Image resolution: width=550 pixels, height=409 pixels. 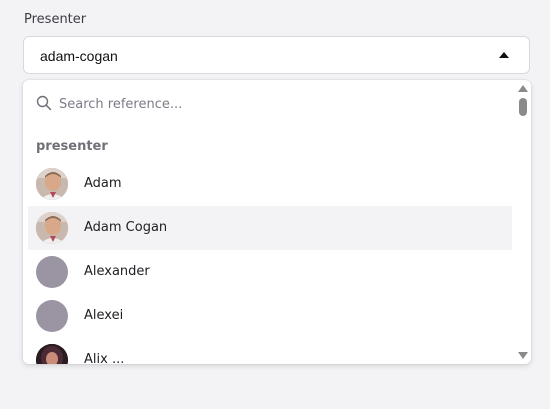 I want to click on scrollbar-thumb, so click(x=523, y=107).